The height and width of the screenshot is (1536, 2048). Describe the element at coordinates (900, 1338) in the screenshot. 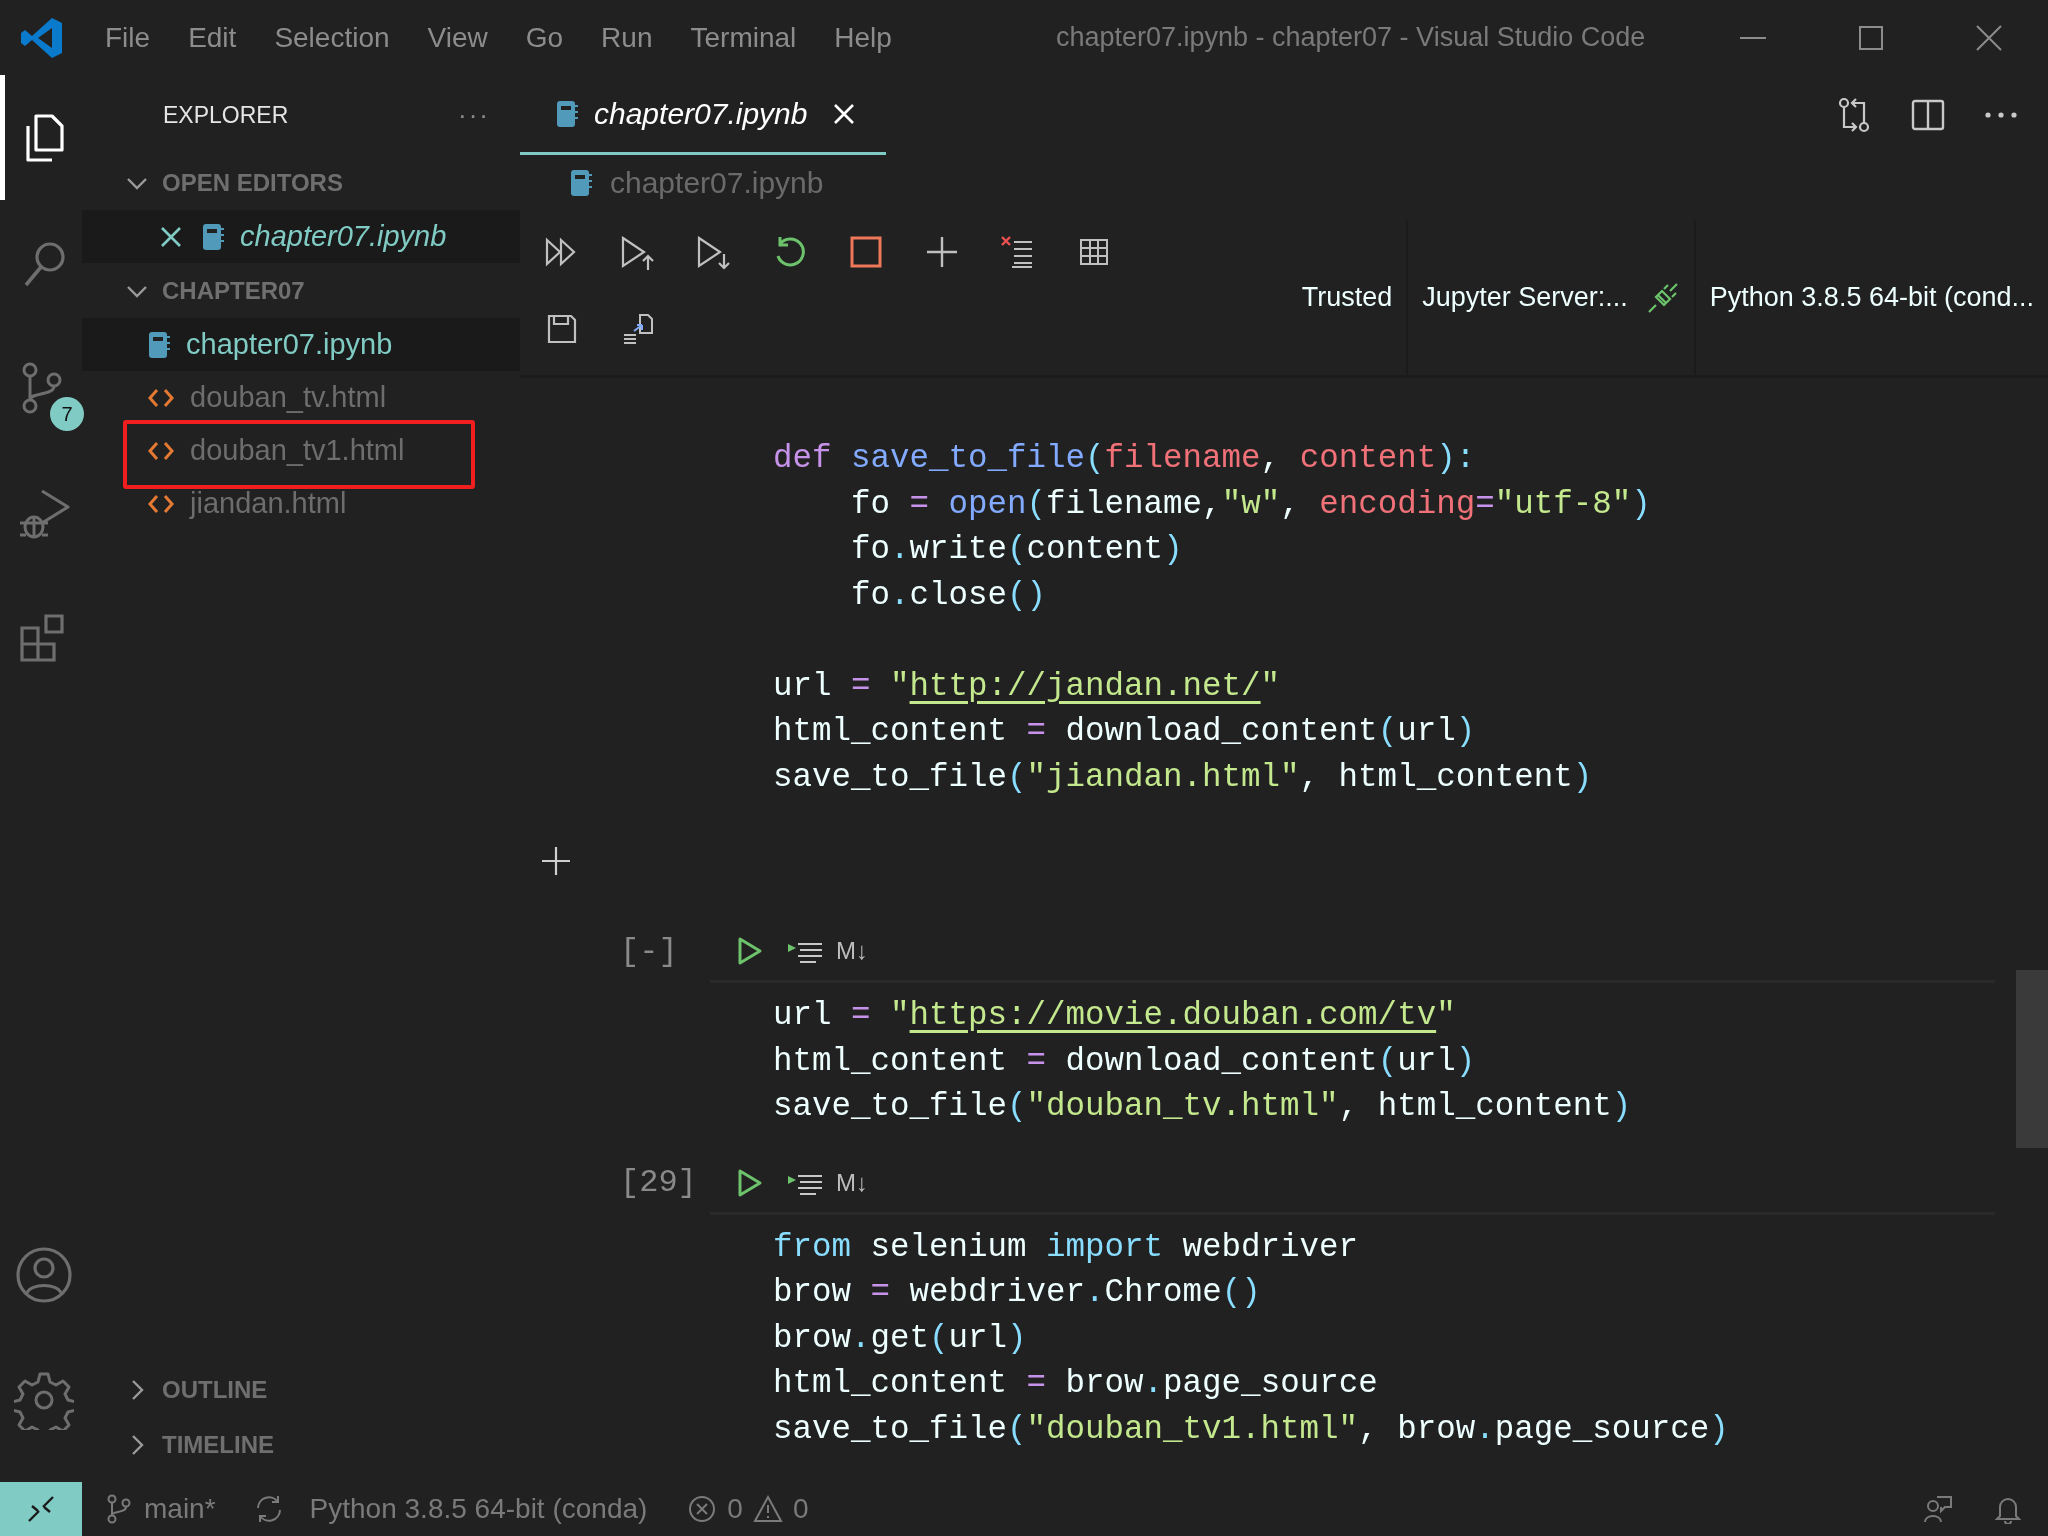

I see `code-line: brow.get(url)` at that location.